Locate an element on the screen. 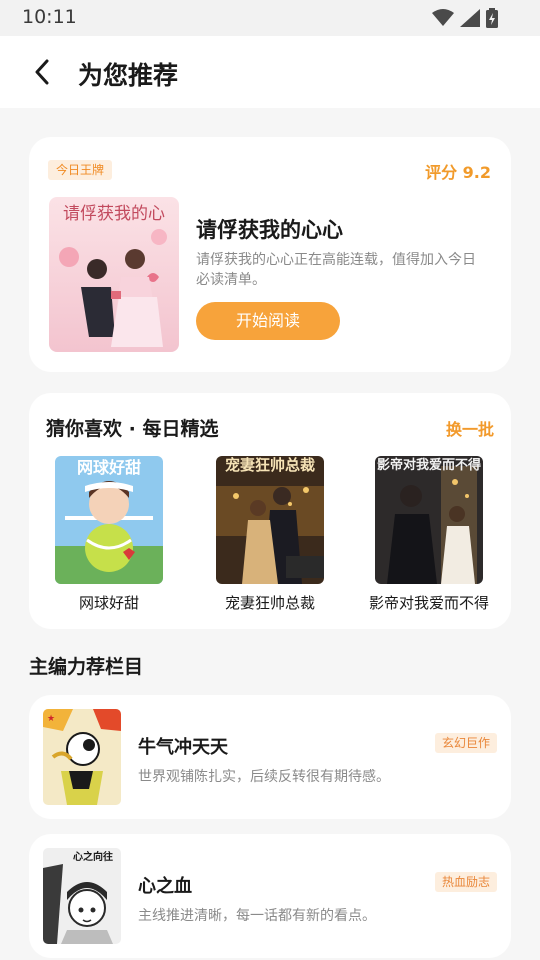 Image resolution: width=540 pixels, height=960 pixels. book-item: 宠妻狂帅总裁 宠妻狂帅总裁 is located at coordinates (270, 534).